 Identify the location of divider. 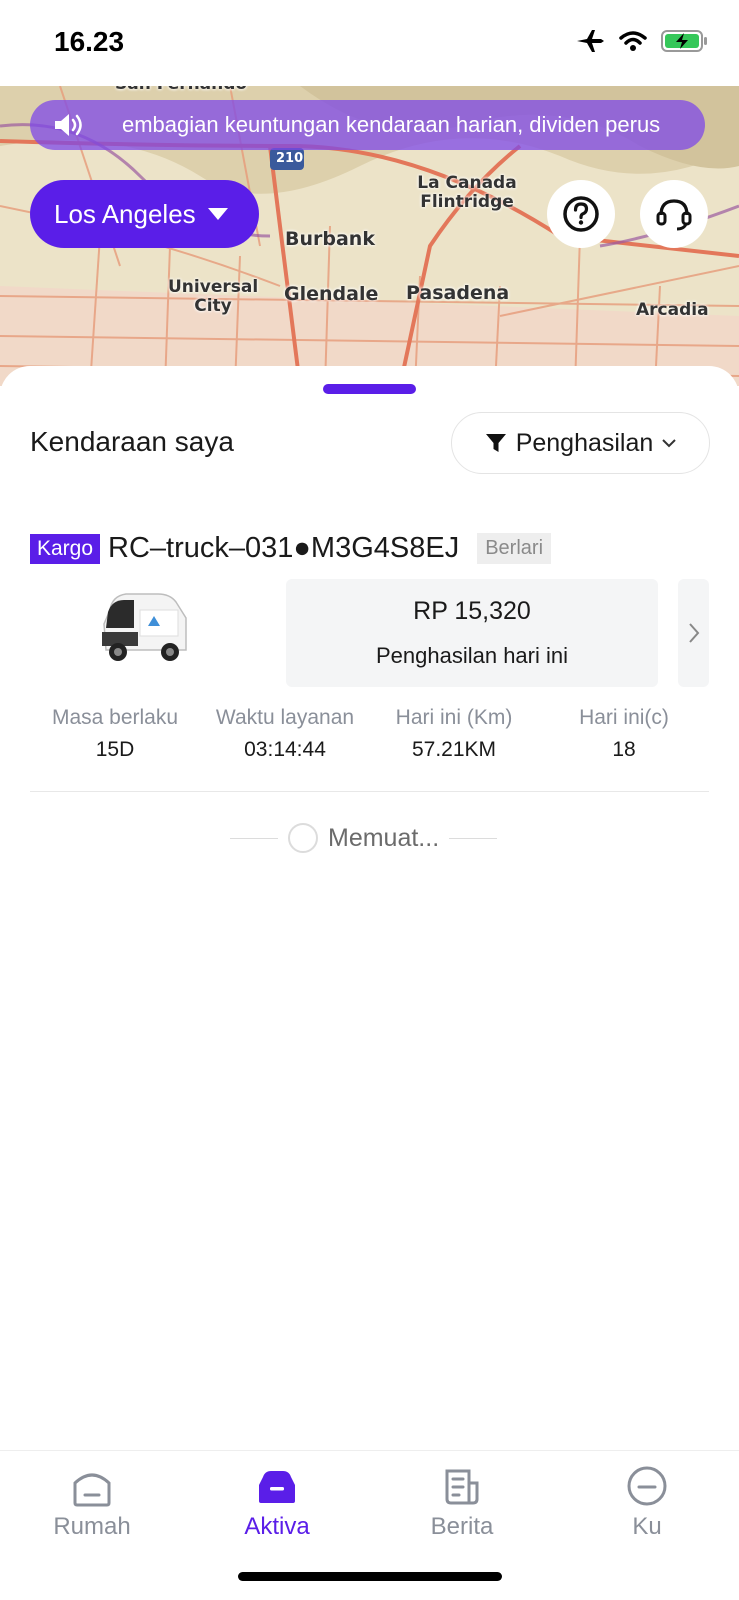
(369, 791).